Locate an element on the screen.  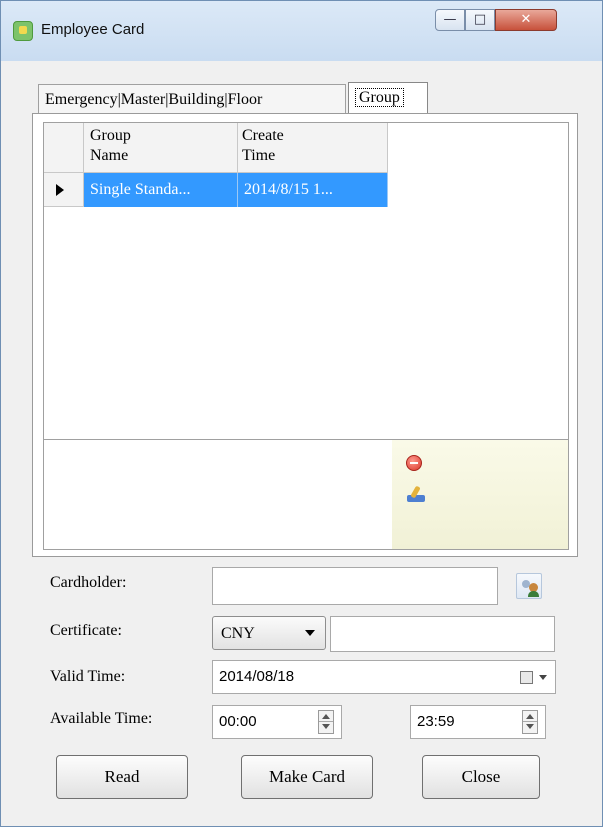
available-from-value: 00:00 is located at coordinates (238, 721).